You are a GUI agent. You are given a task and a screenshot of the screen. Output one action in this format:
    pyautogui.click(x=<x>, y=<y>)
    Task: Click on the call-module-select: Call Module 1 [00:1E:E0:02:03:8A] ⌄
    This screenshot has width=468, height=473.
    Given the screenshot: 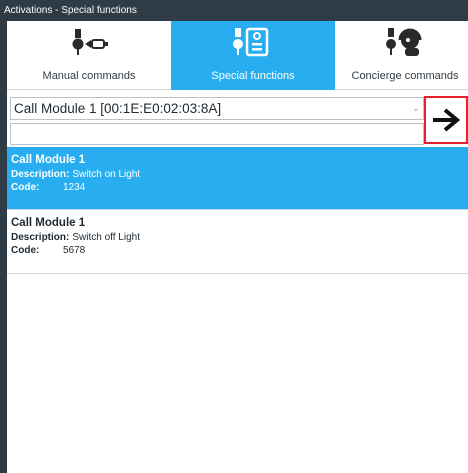 What is the action you would take?
    pyautogui.click(x=217, y=108)
    